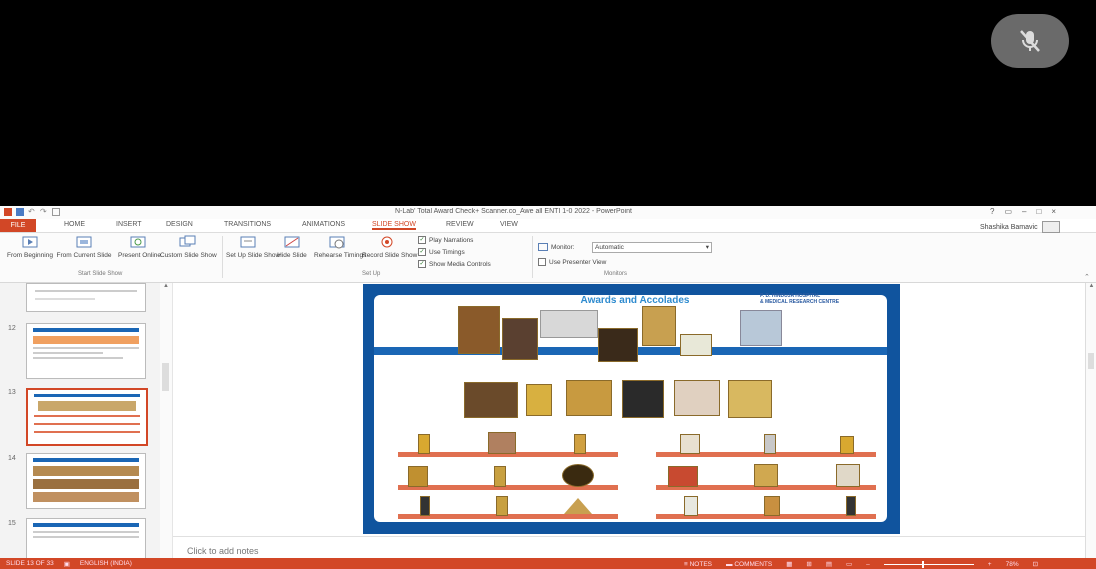  I want to click on from-beginning-button: From Beginning, so click(30, 247).